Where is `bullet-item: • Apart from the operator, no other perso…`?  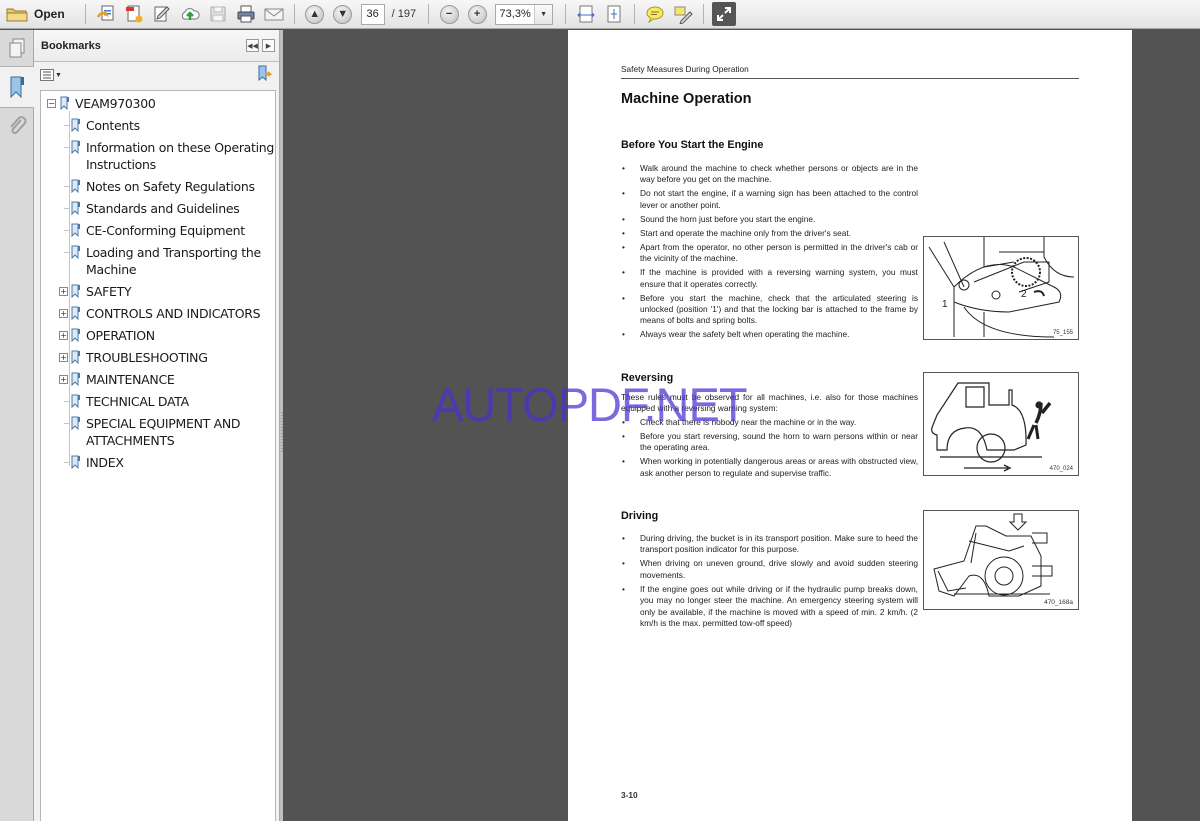 bullet-item: • Apart from the operator, no other perso… is located at coordinates (769, 253).